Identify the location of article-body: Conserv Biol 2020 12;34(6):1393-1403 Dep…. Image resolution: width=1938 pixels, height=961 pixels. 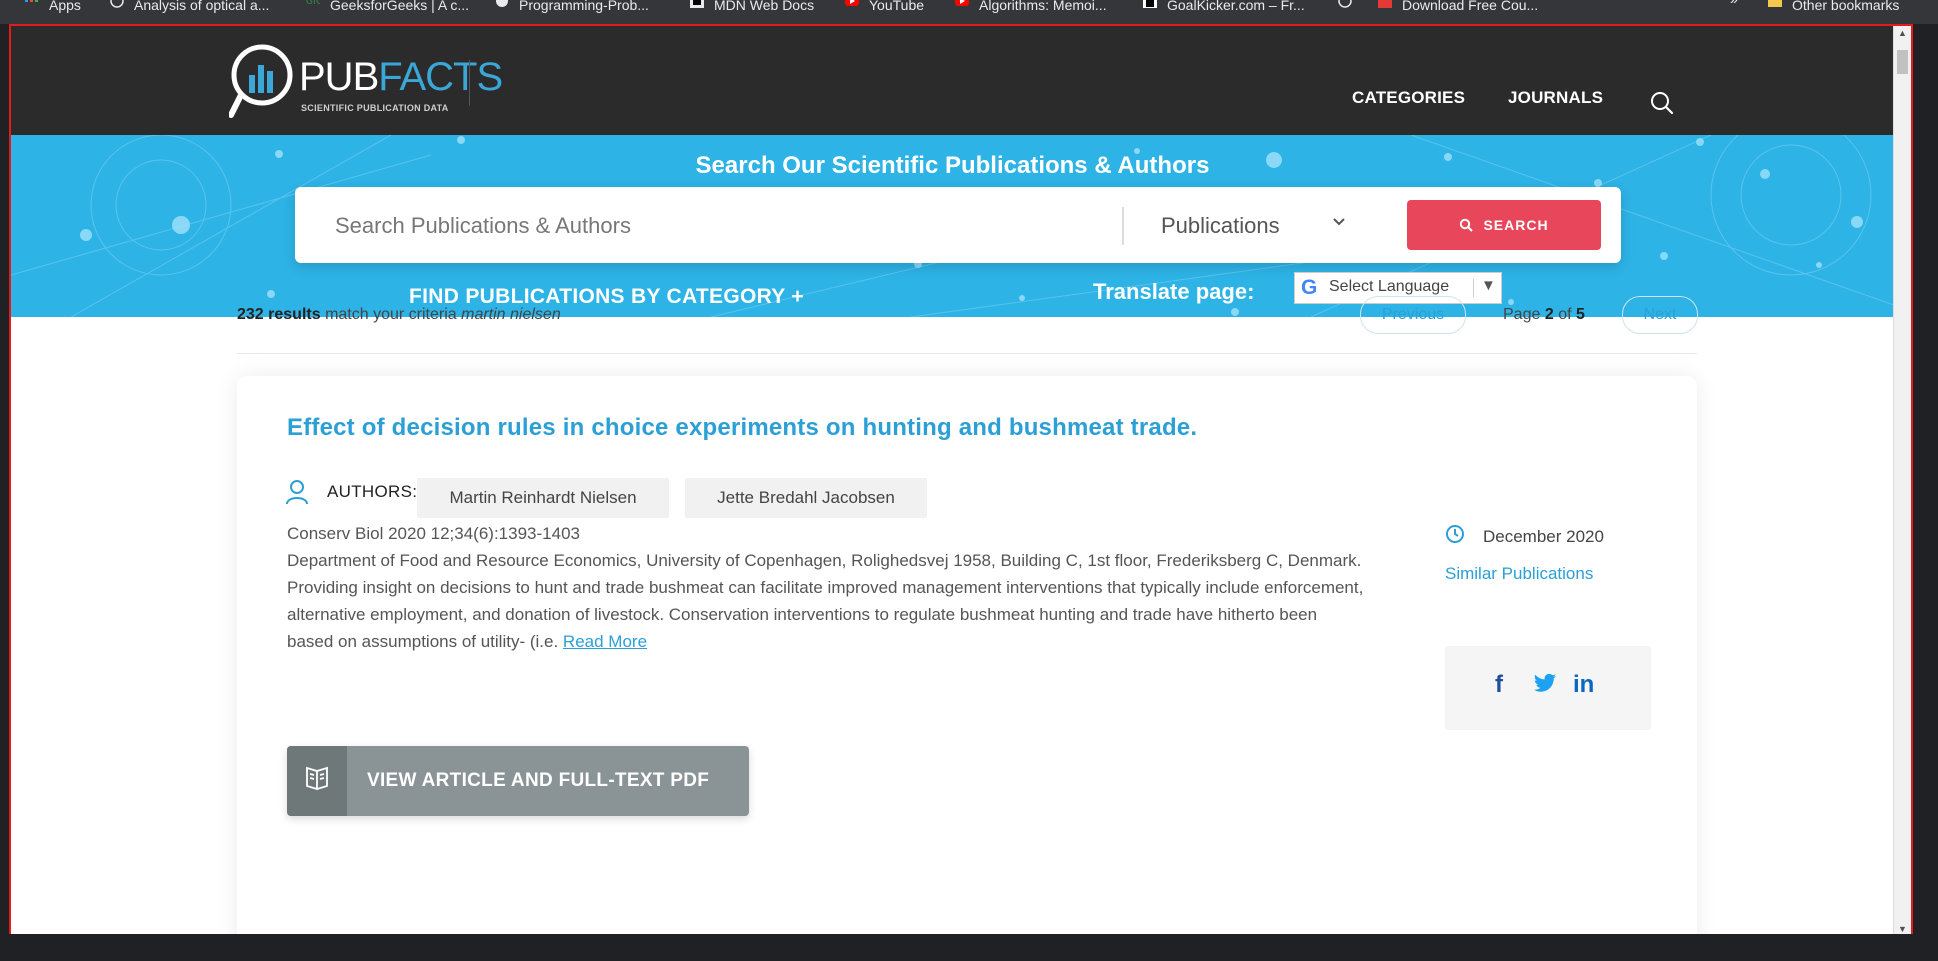
(827, 587).